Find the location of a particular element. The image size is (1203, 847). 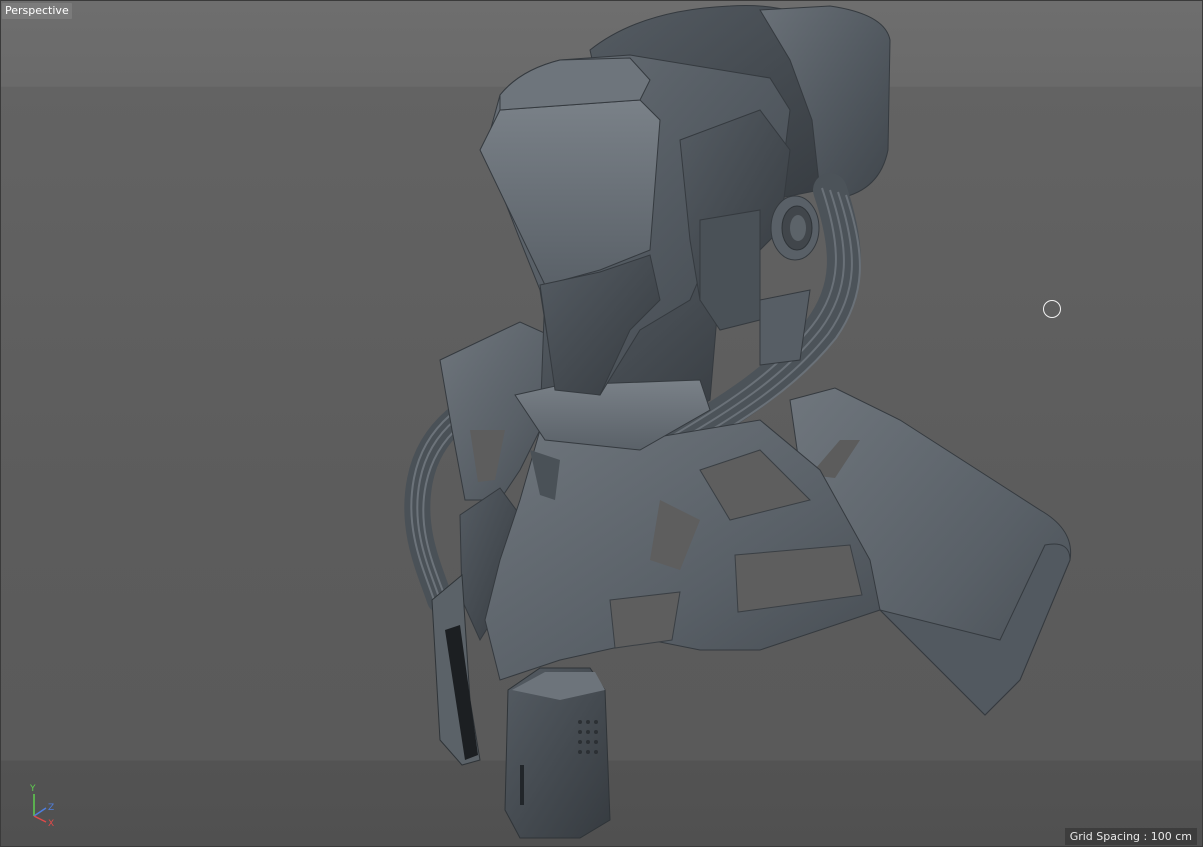

axis-z-label: Z is located at coordinates (51, 808).